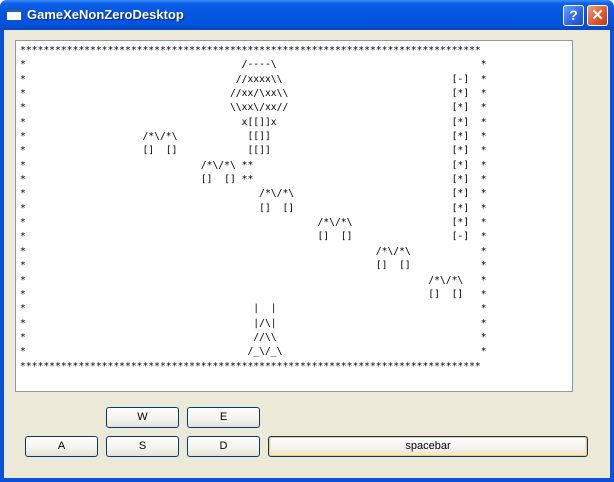 The image size is (614, 482). I want to click on s-button: S, so click(142, 446).